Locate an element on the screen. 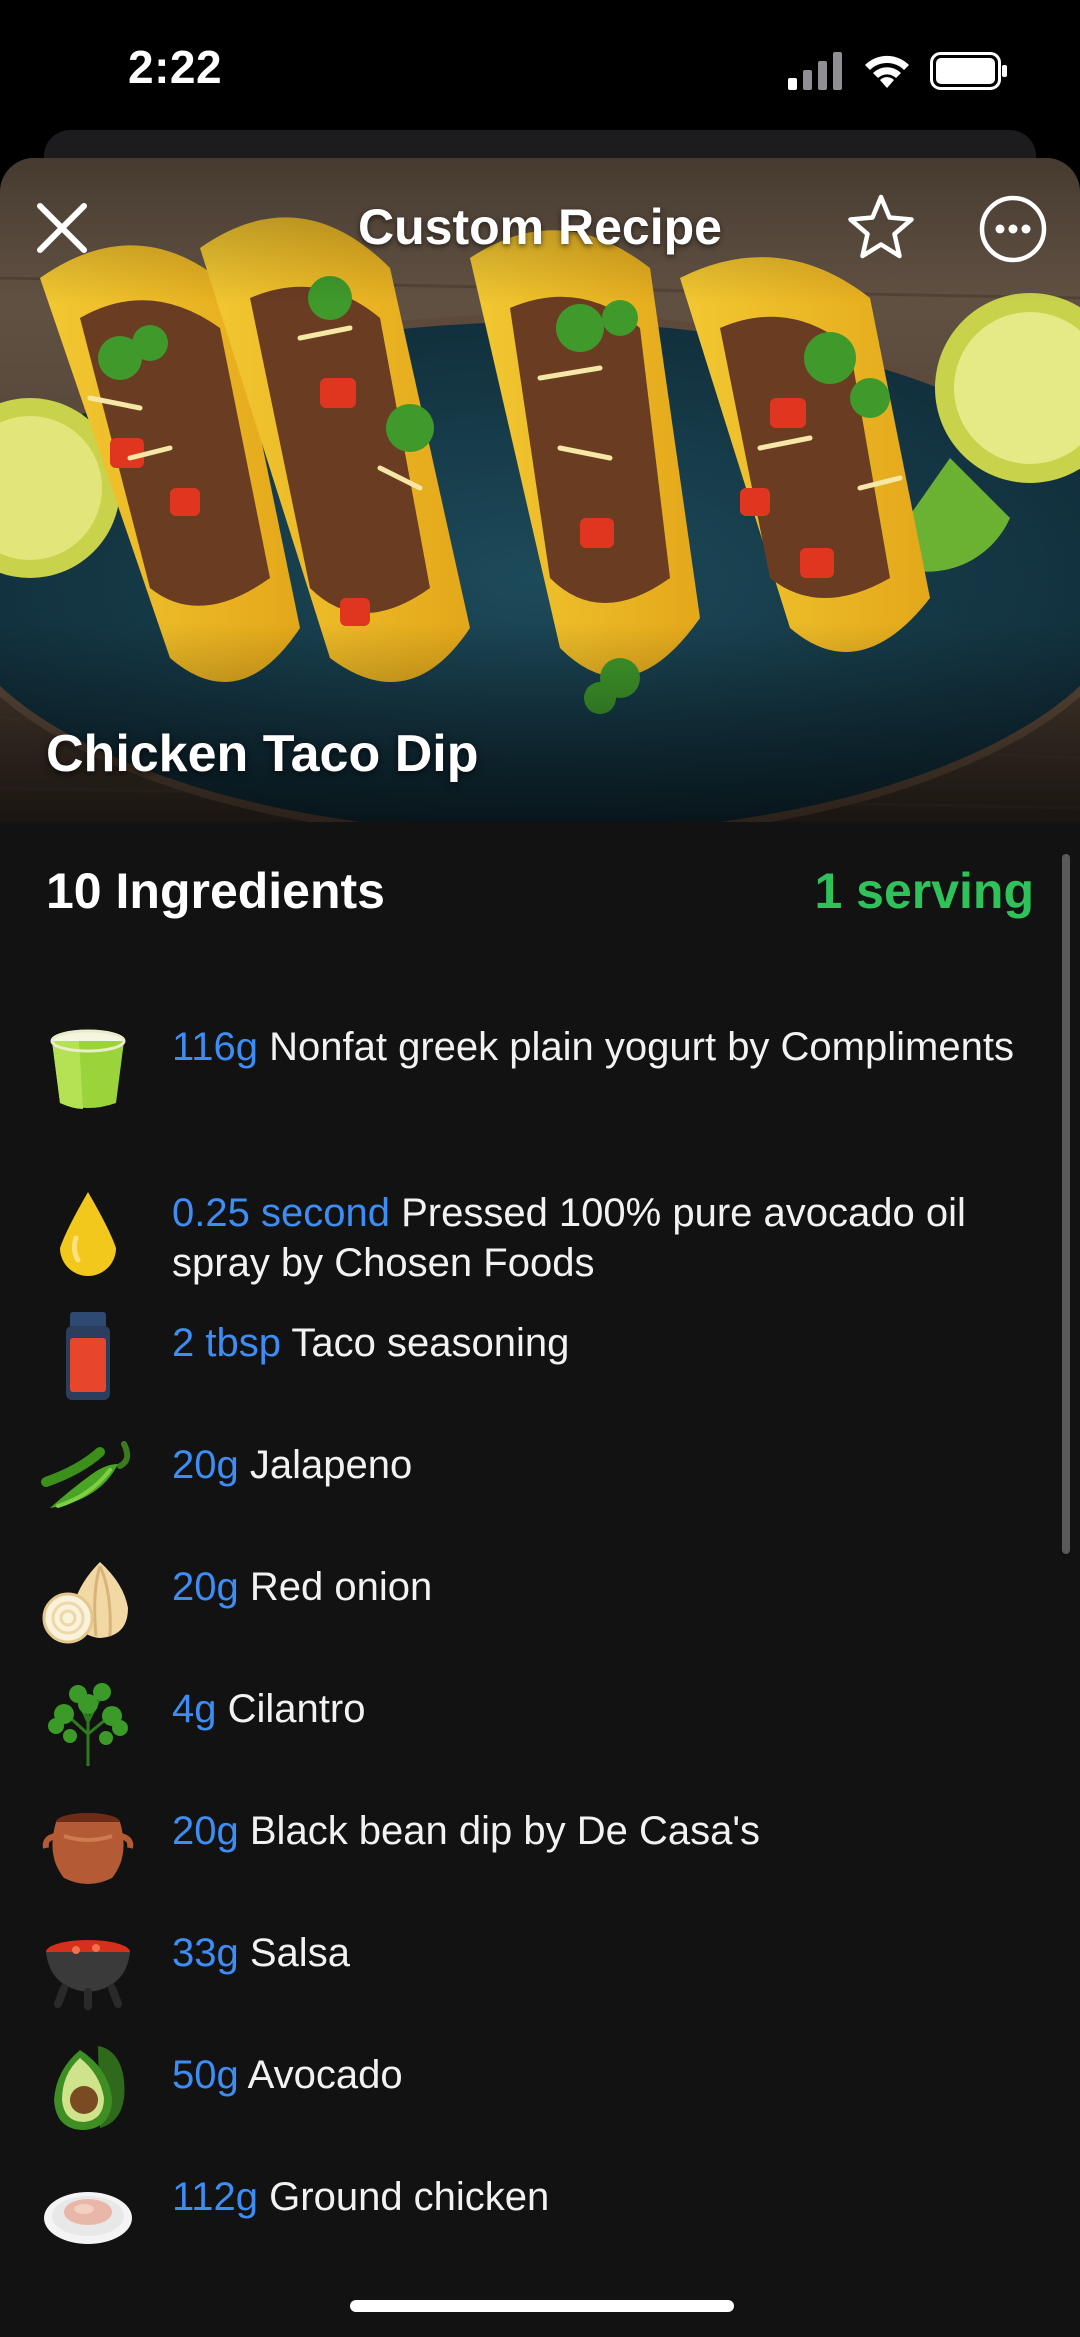 The image size is (1080, 2337). ingredient-name: Avocado is located at coordinates (325, 2075).